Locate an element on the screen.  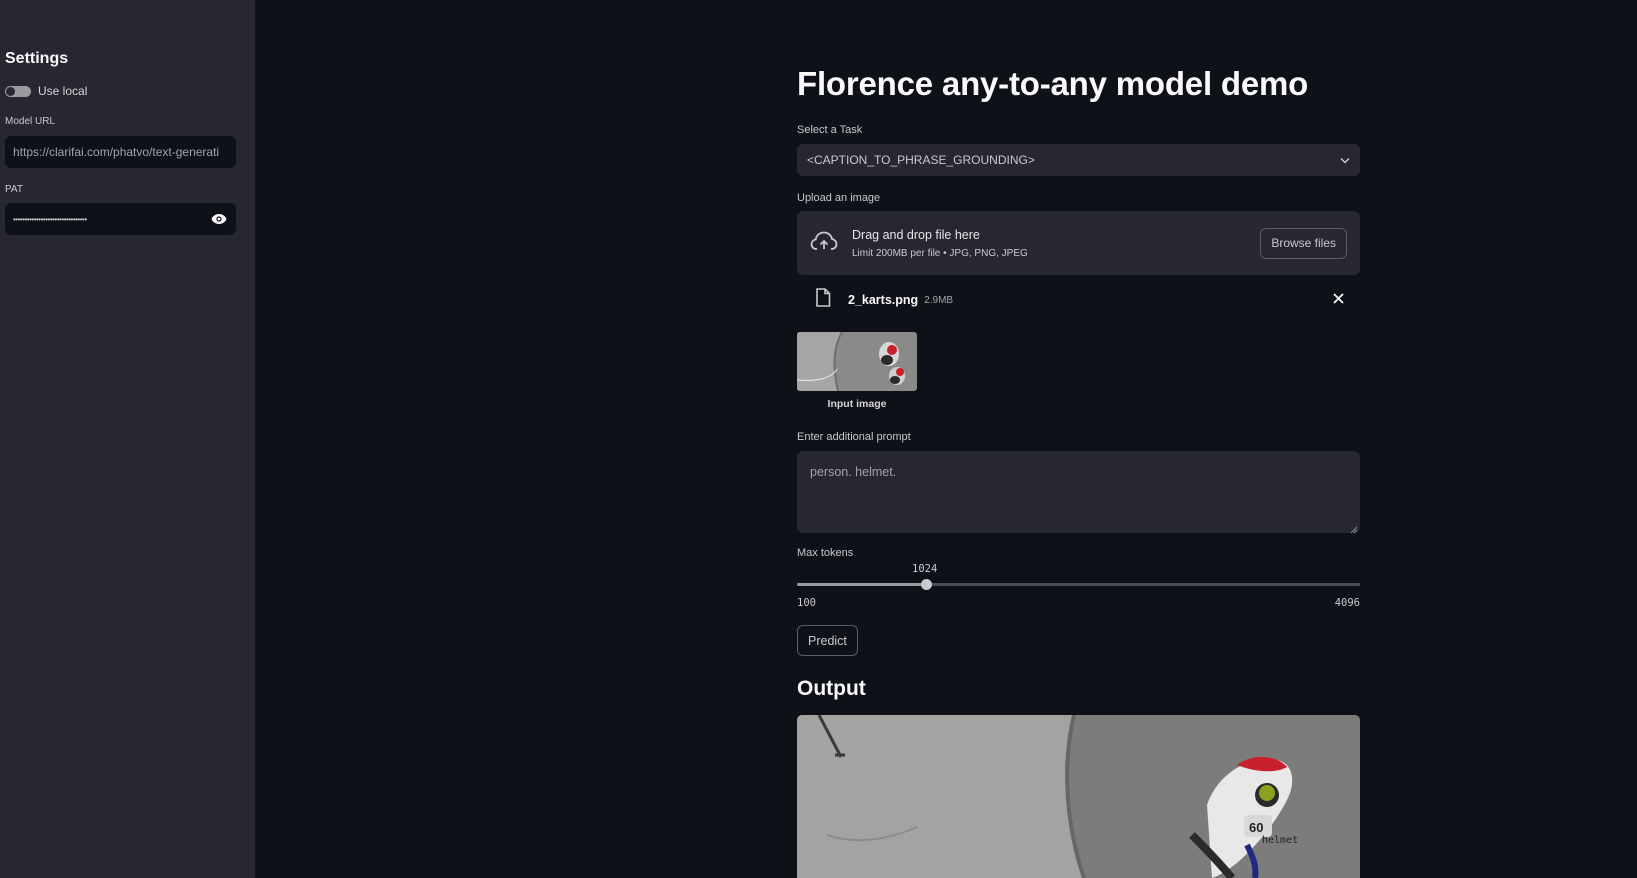
page-title: Florence any-to-any model demo is located at coordinates (1053, 83).